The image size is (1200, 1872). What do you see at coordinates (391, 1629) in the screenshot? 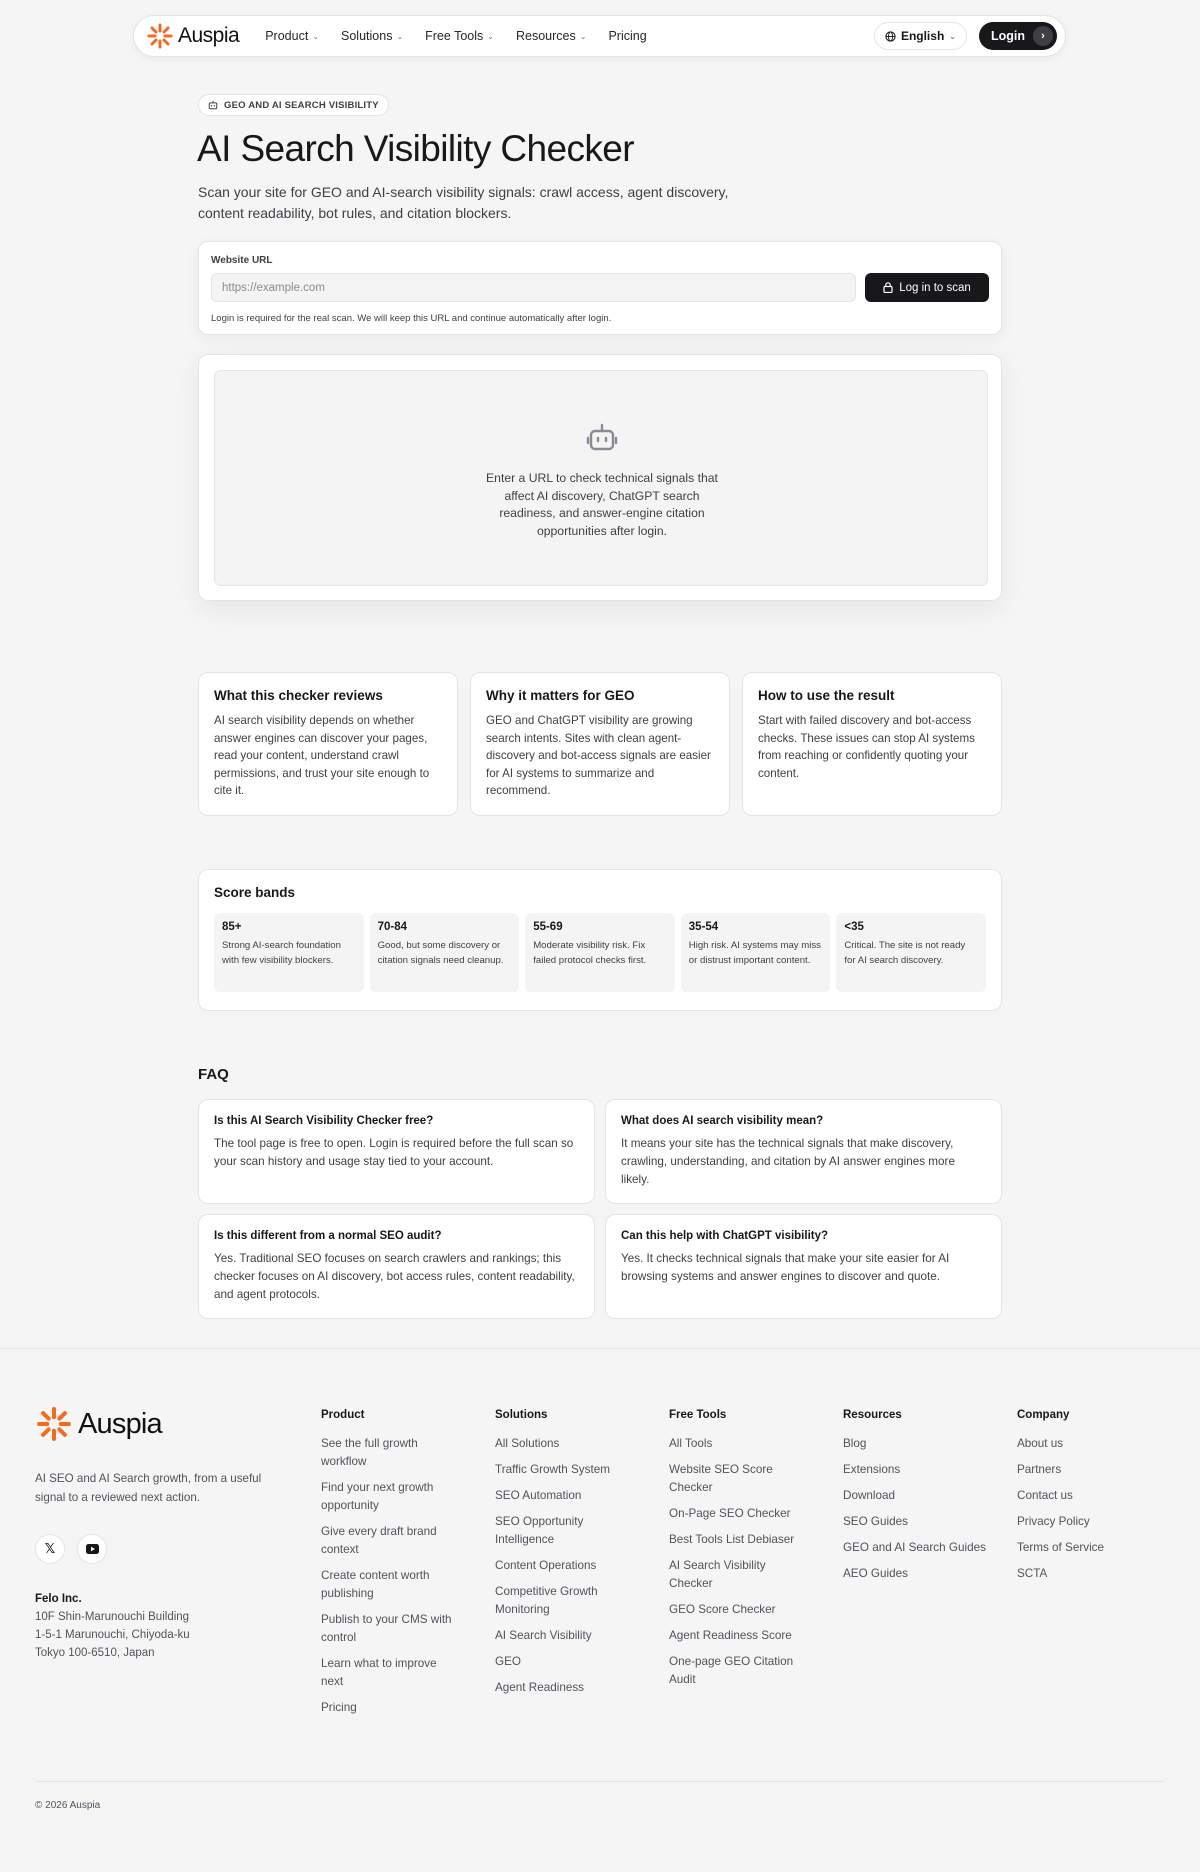
I see `footer-link: Publish to your CMS with control` at bounding box center [391, 1629].